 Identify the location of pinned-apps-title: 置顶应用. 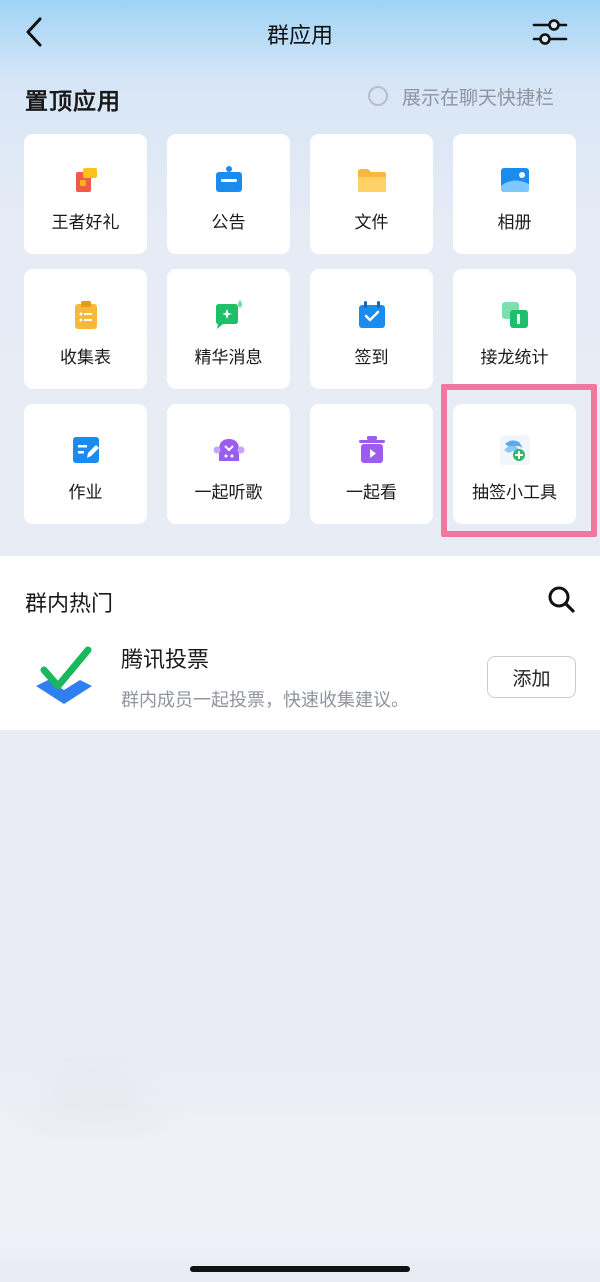
(73, 102).